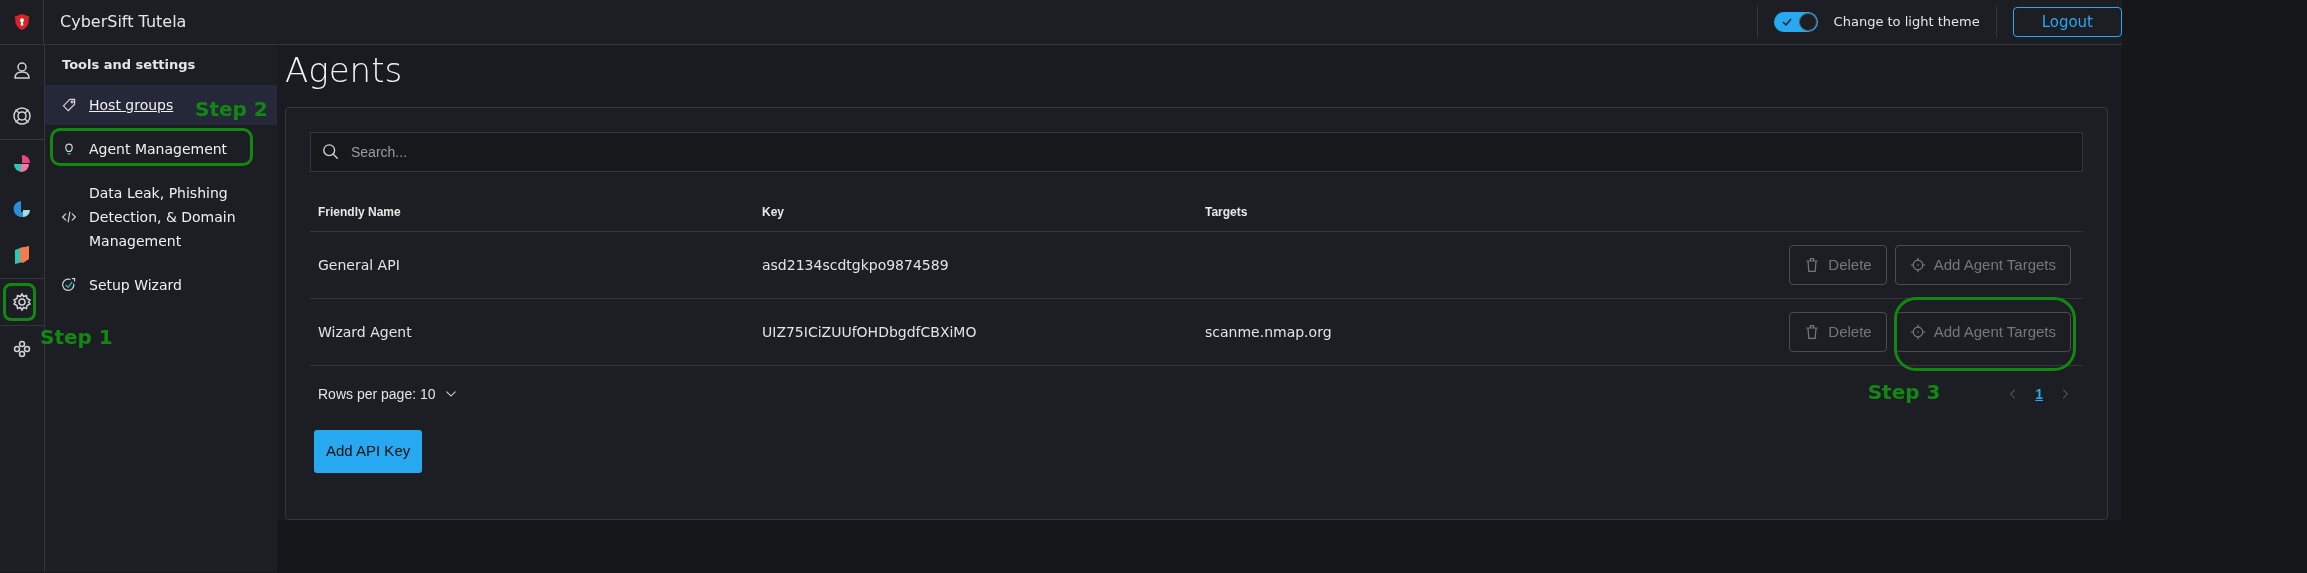 This screenshot has width=2307, height=573. I want to click on page-link: 1, so click(2039, 394).